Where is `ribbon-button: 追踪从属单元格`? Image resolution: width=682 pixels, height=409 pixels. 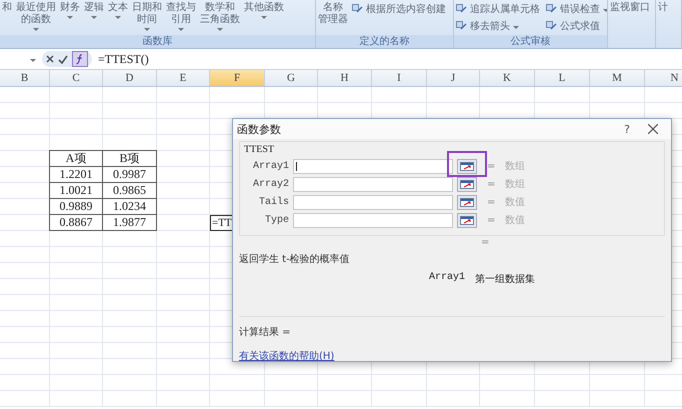
ribbon-button: 追踪从属单元格 is located at coordinates (498, 9).